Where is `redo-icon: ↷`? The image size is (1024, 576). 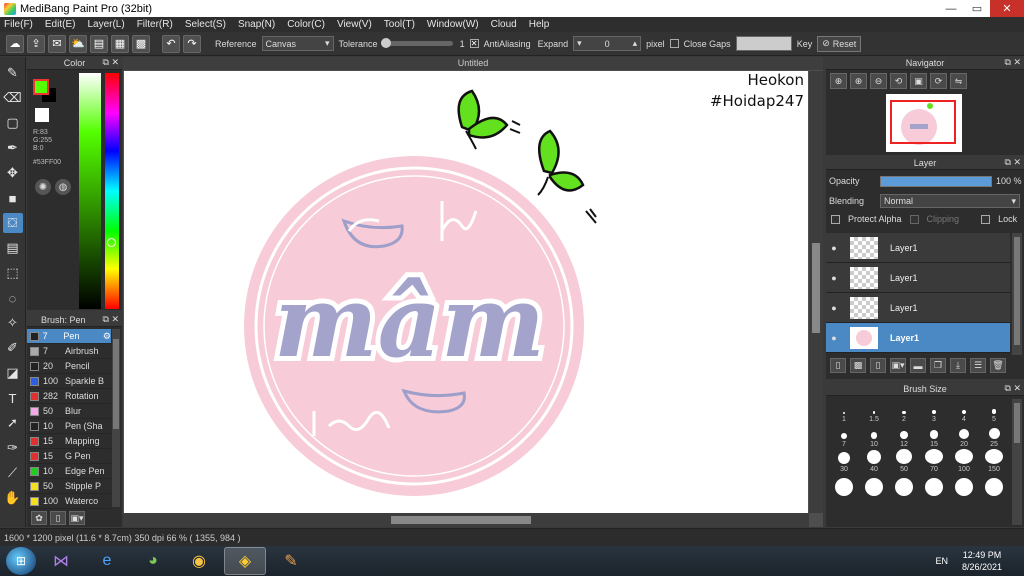
redo-icon: ↷ is located at coordinates (192, 43).